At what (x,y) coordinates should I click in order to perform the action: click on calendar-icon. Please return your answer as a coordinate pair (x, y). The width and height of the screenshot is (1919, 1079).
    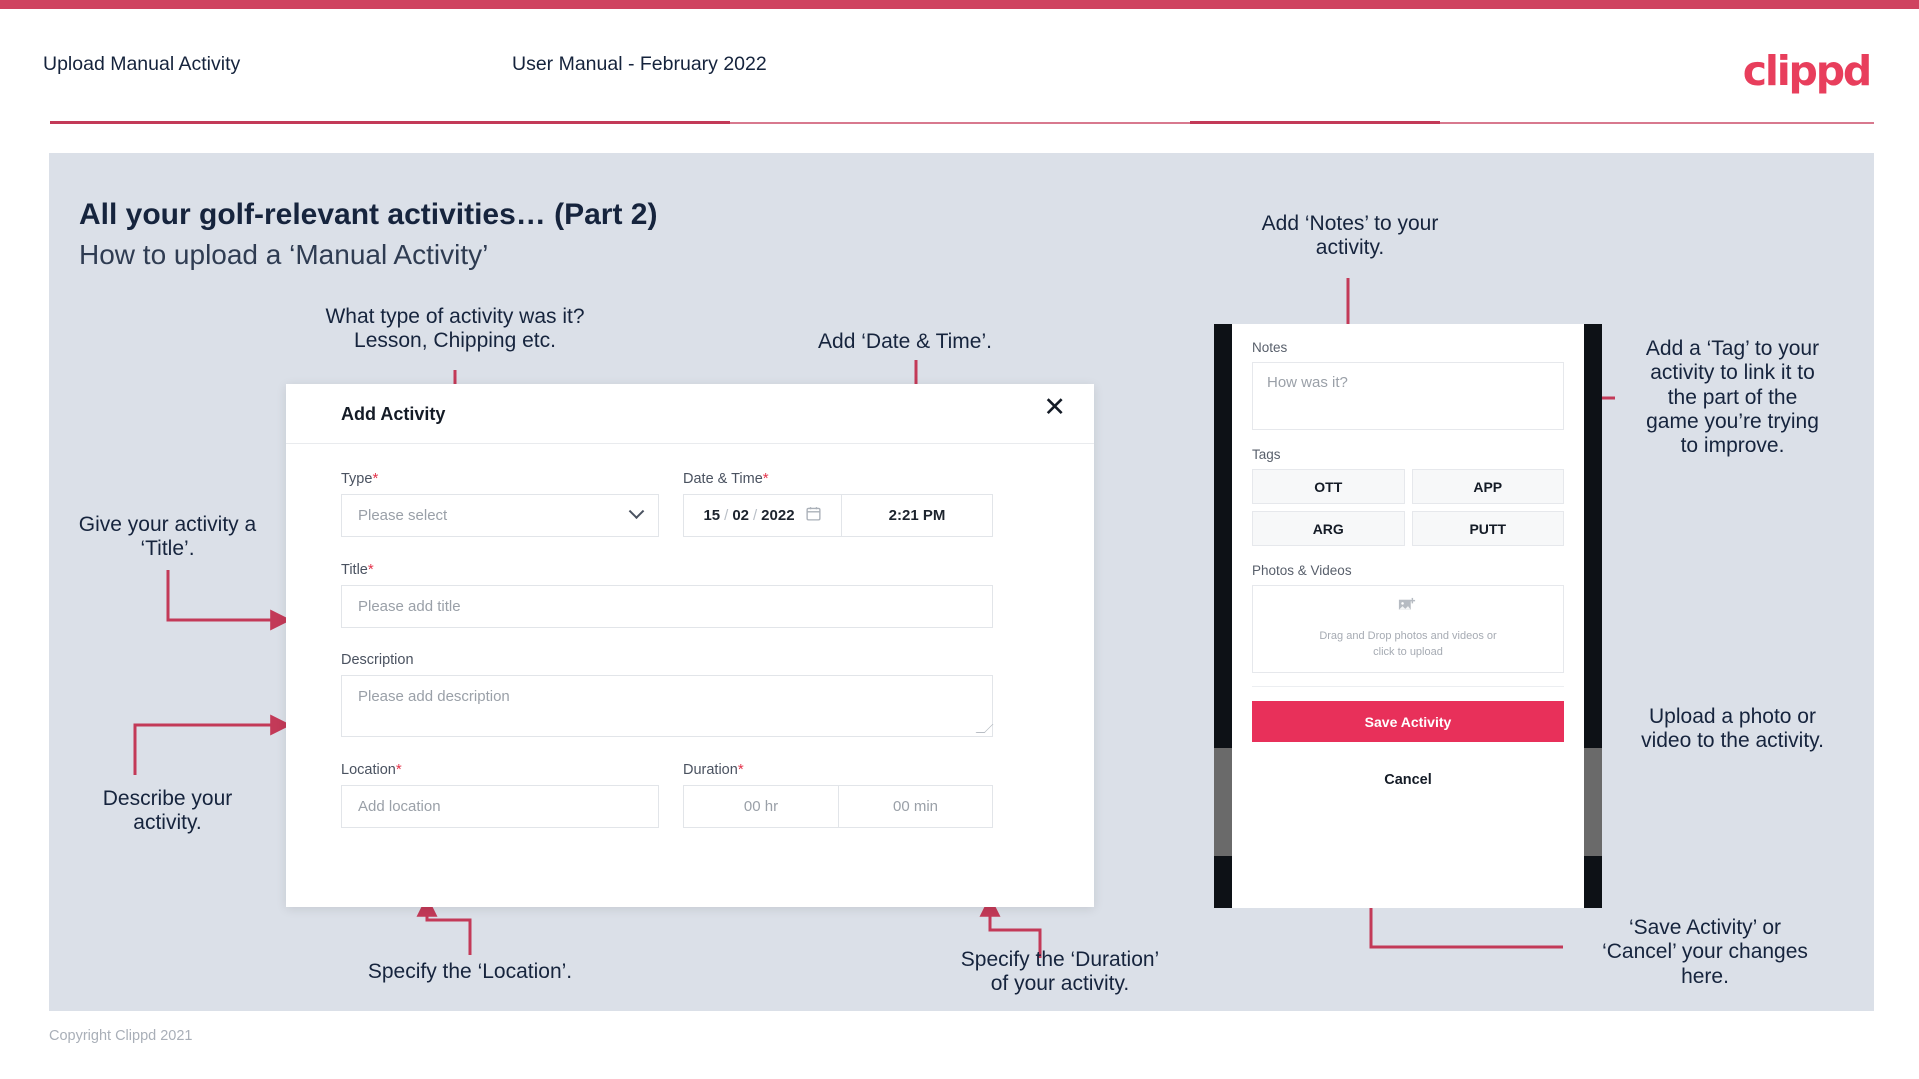
    Looking at the image, I should click on (813, 515).